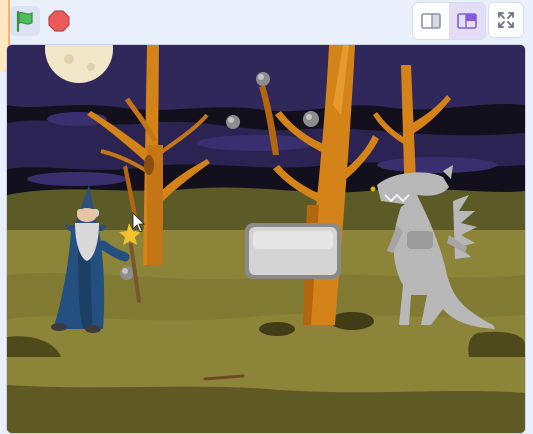 This screenshot has width=533, height=434. I want to click on normal-stage-button, so click(467, 21).